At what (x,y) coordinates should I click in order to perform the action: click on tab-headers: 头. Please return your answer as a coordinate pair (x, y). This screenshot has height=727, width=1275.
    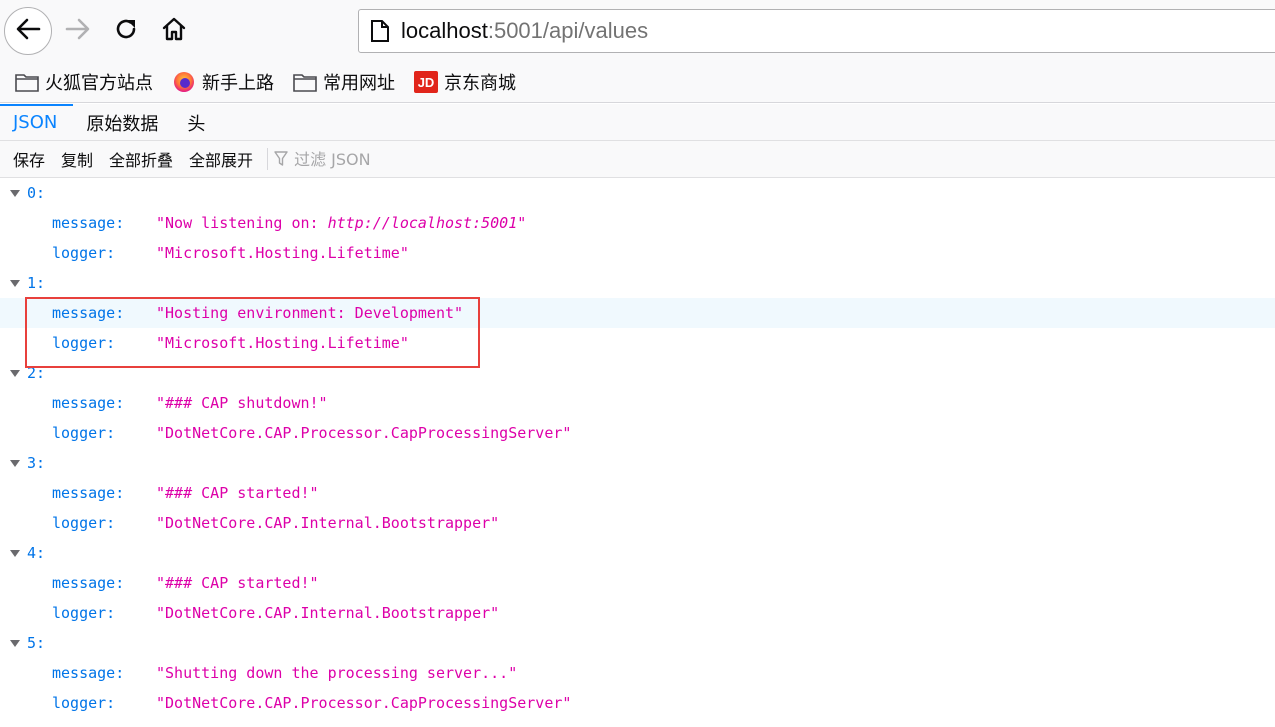
    Looking at the image, I should click on (197, 122).